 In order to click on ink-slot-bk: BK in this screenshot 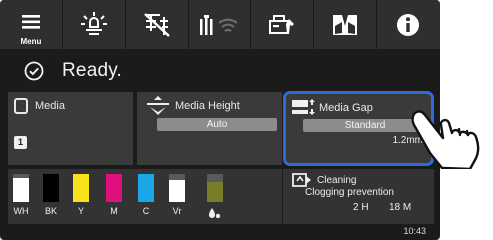, I will do `click(51, 196)`.